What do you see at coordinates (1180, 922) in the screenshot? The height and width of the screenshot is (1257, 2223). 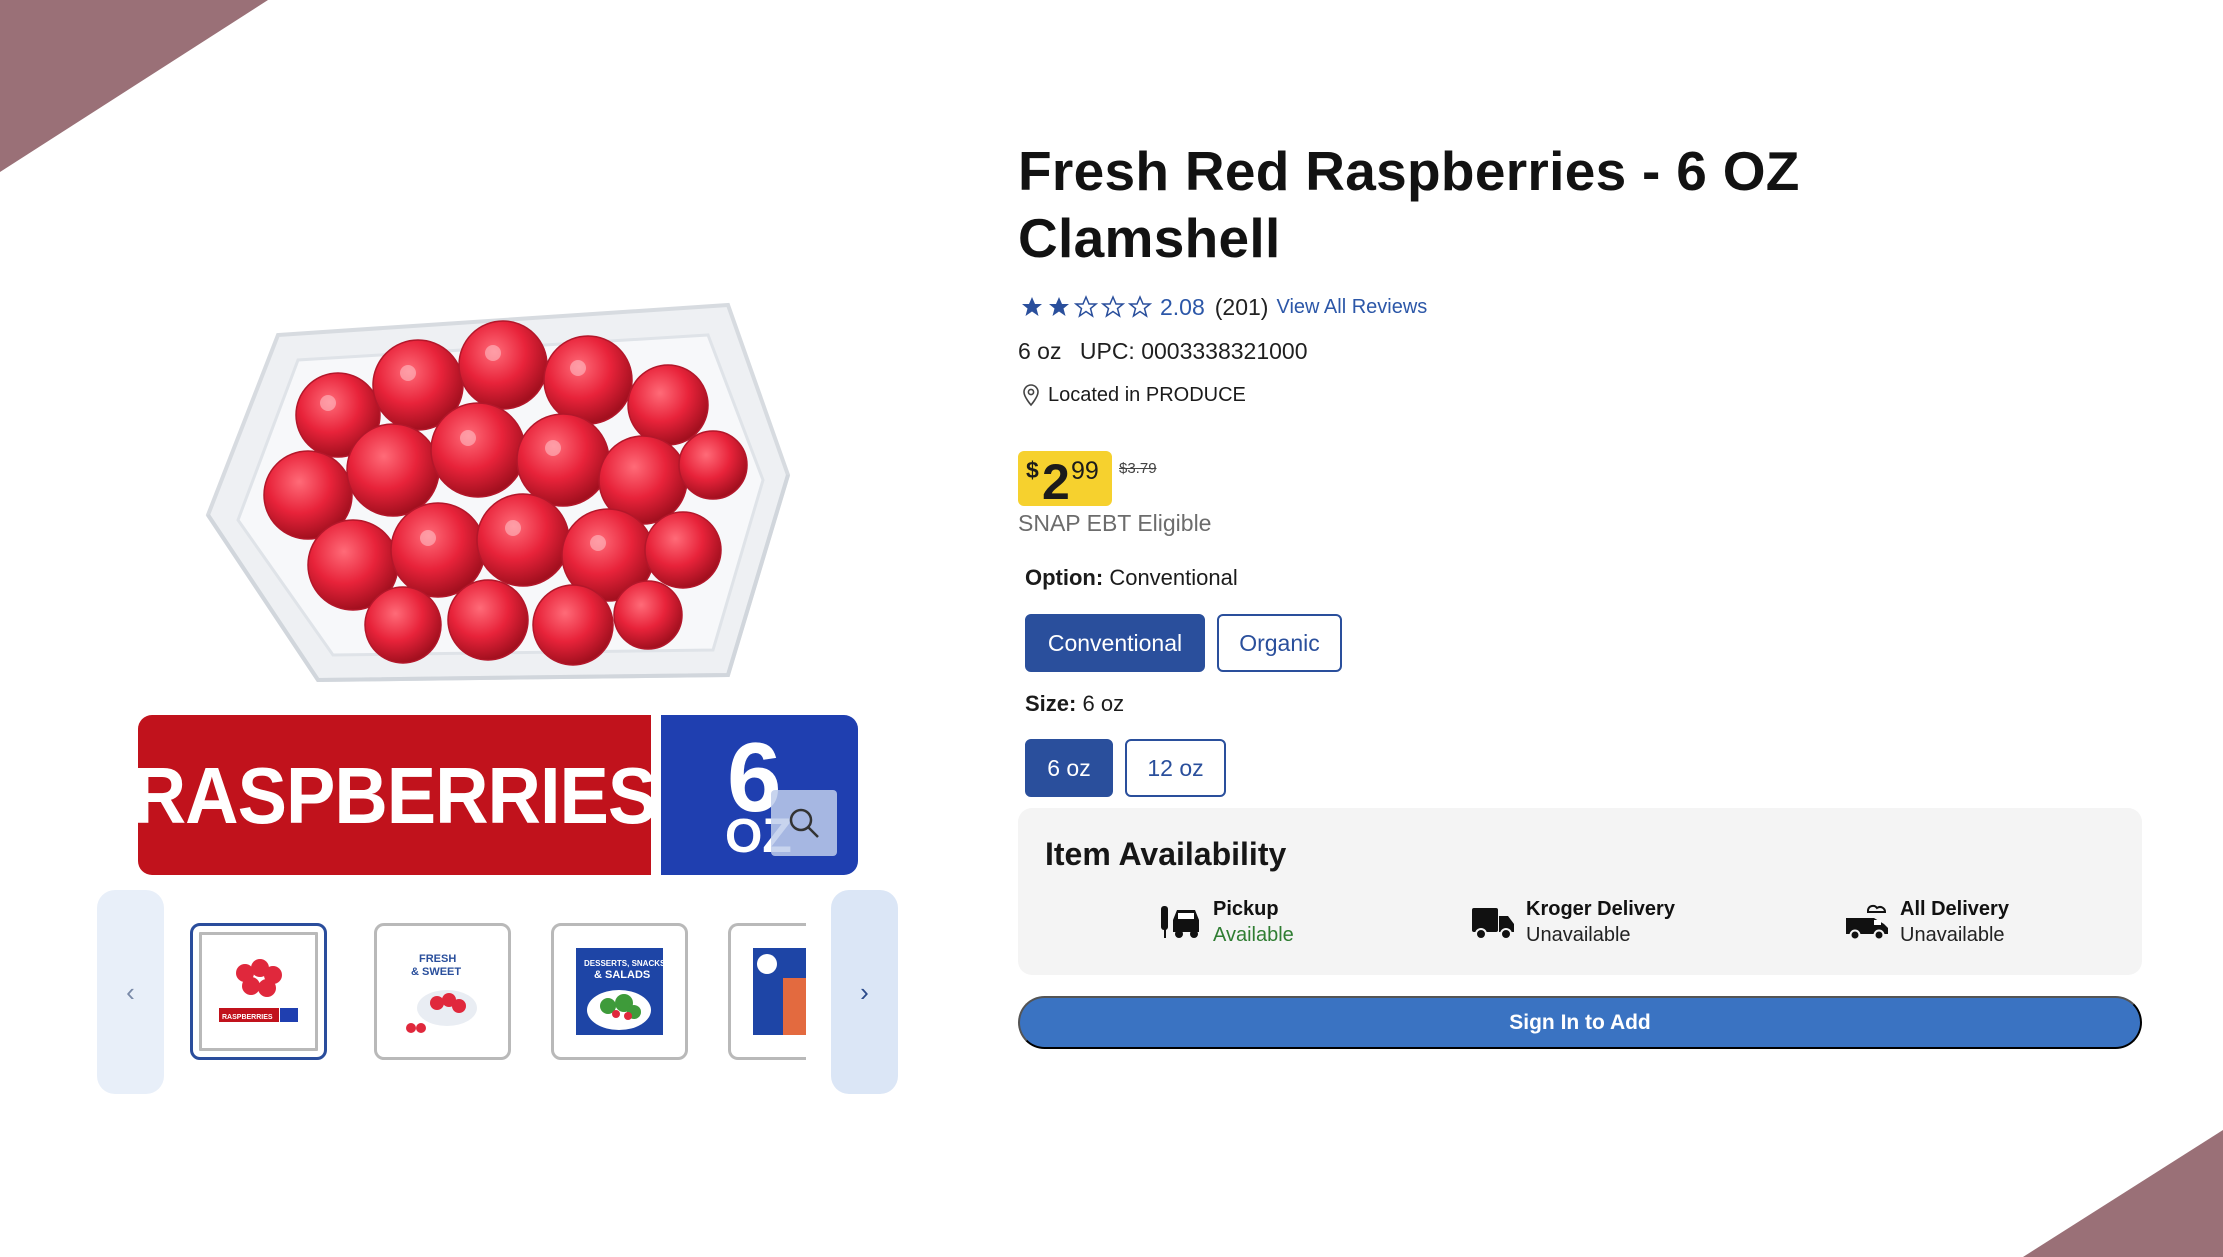 I see `pickup-car-icon` at bounding box center [1180, 922].